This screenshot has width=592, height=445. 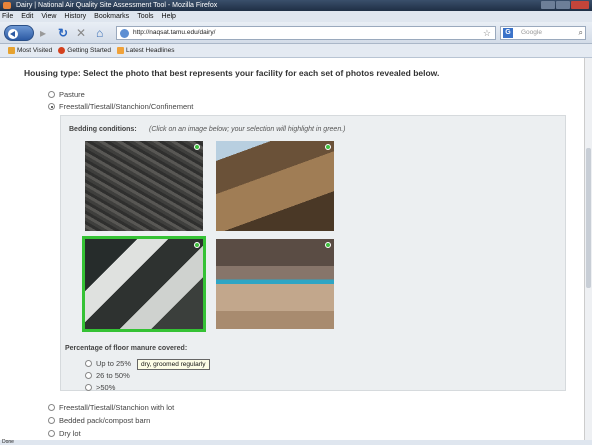 What do you see at coordinates (13, 34) in the screenshot?
I see `back-arrow-icon` at bounding box center [13, 34].